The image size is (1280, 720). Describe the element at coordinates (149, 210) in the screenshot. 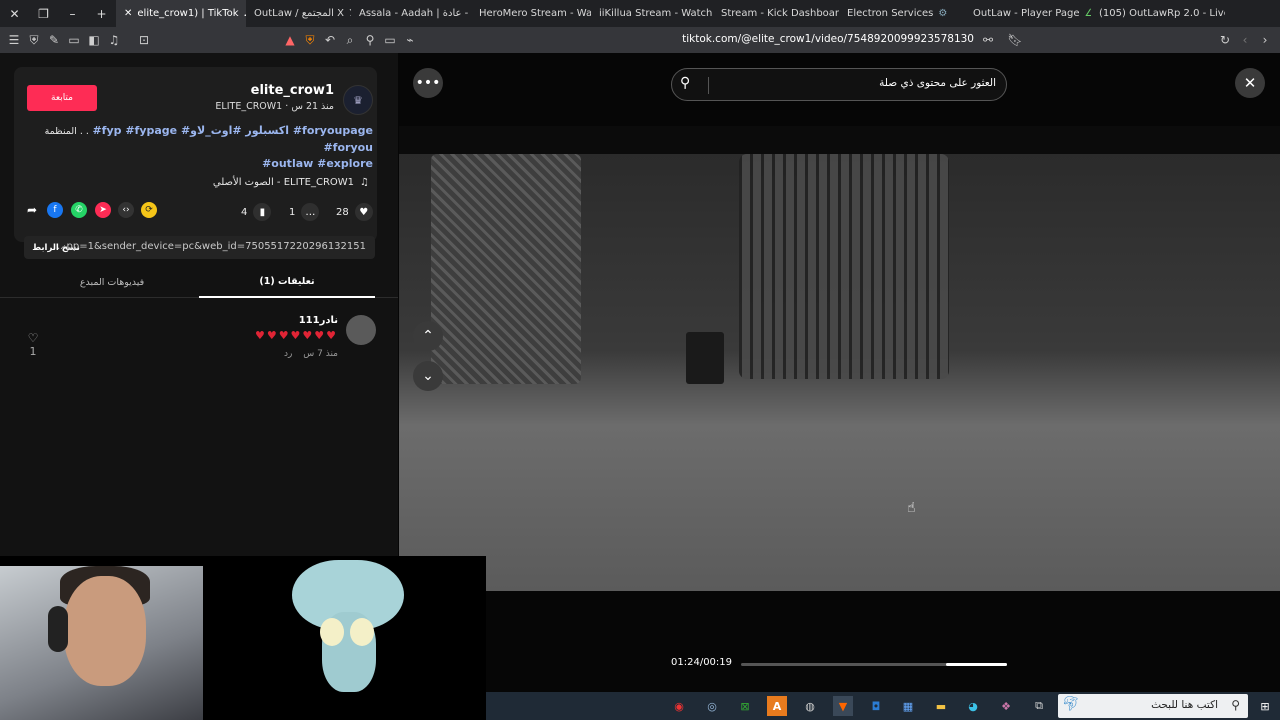

I see `repost-icon: ⟳` at that location.